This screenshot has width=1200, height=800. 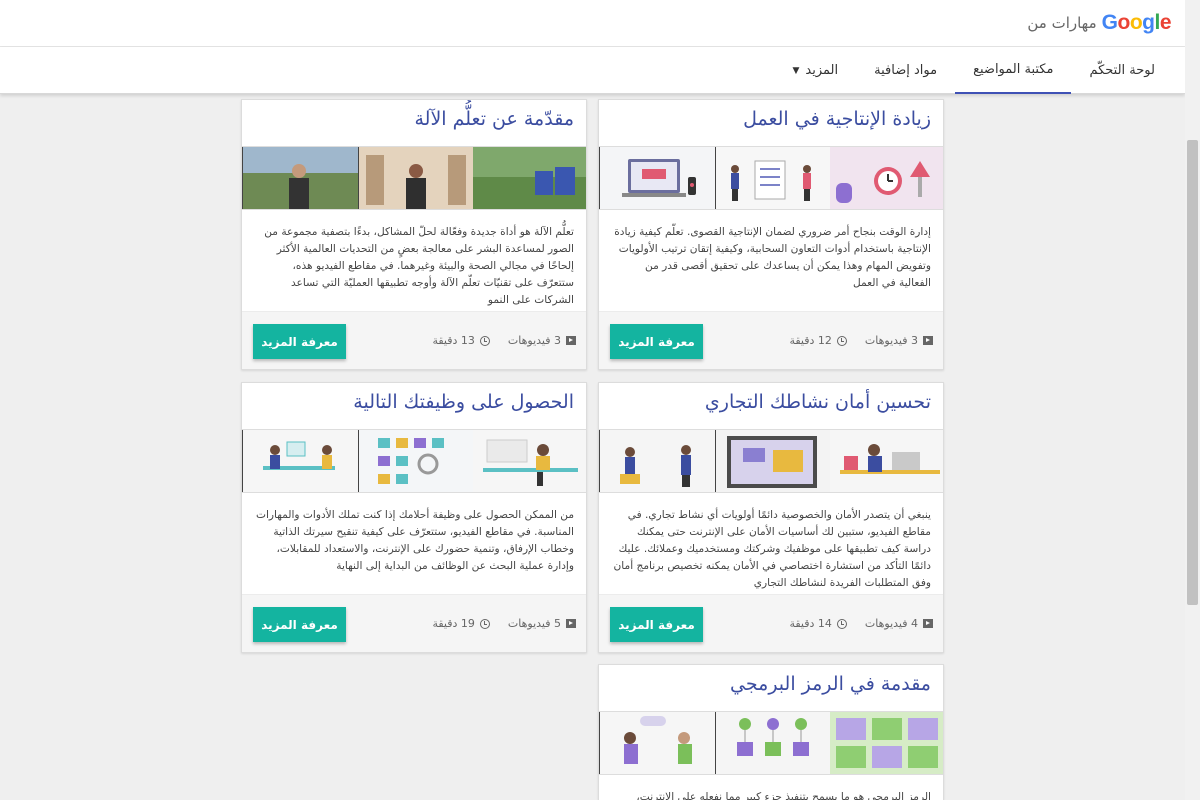 I want to click on card-meta: 3 فيديوهات 13 دقيقة, so click(x=504, y=340).